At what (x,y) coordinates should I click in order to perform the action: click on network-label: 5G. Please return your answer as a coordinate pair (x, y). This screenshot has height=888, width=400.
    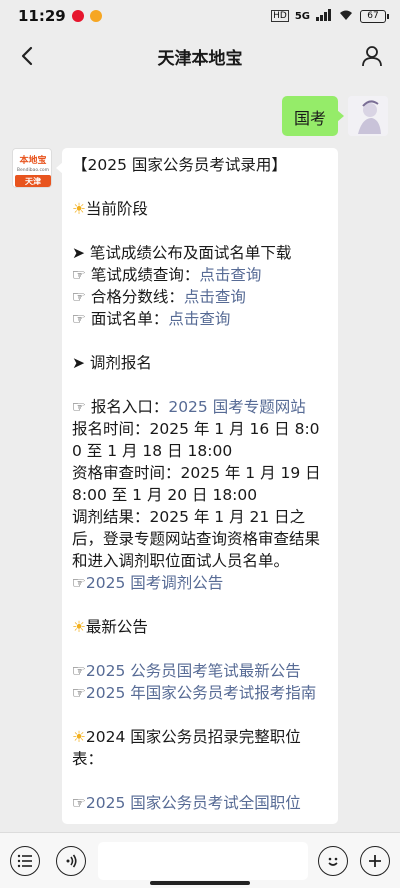
    Looking at the image, I should click on (302, 16).